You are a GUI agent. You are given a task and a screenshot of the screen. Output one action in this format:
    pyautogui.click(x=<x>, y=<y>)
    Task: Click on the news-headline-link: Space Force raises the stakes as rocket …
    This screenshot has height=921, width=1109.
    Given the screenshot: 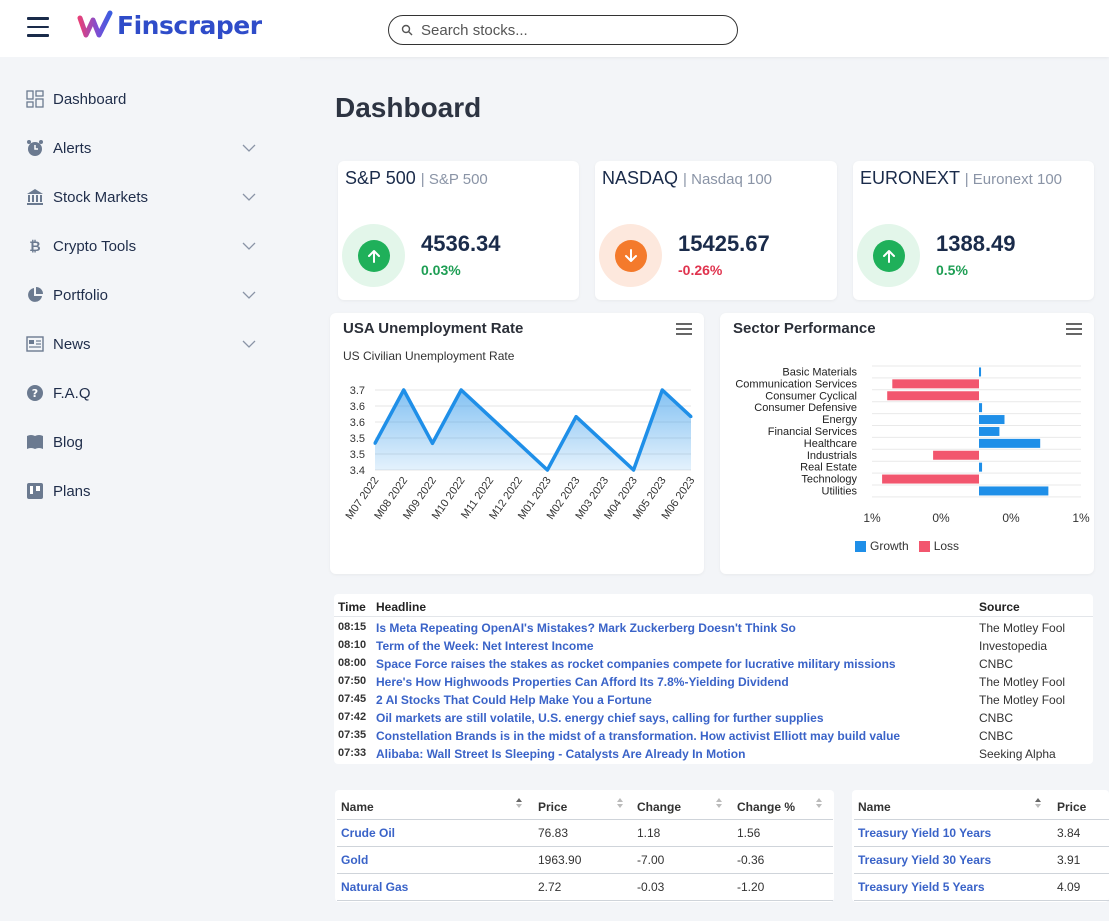 What is the action you would take?
    pyautogui.click(x=636, y=664)
    